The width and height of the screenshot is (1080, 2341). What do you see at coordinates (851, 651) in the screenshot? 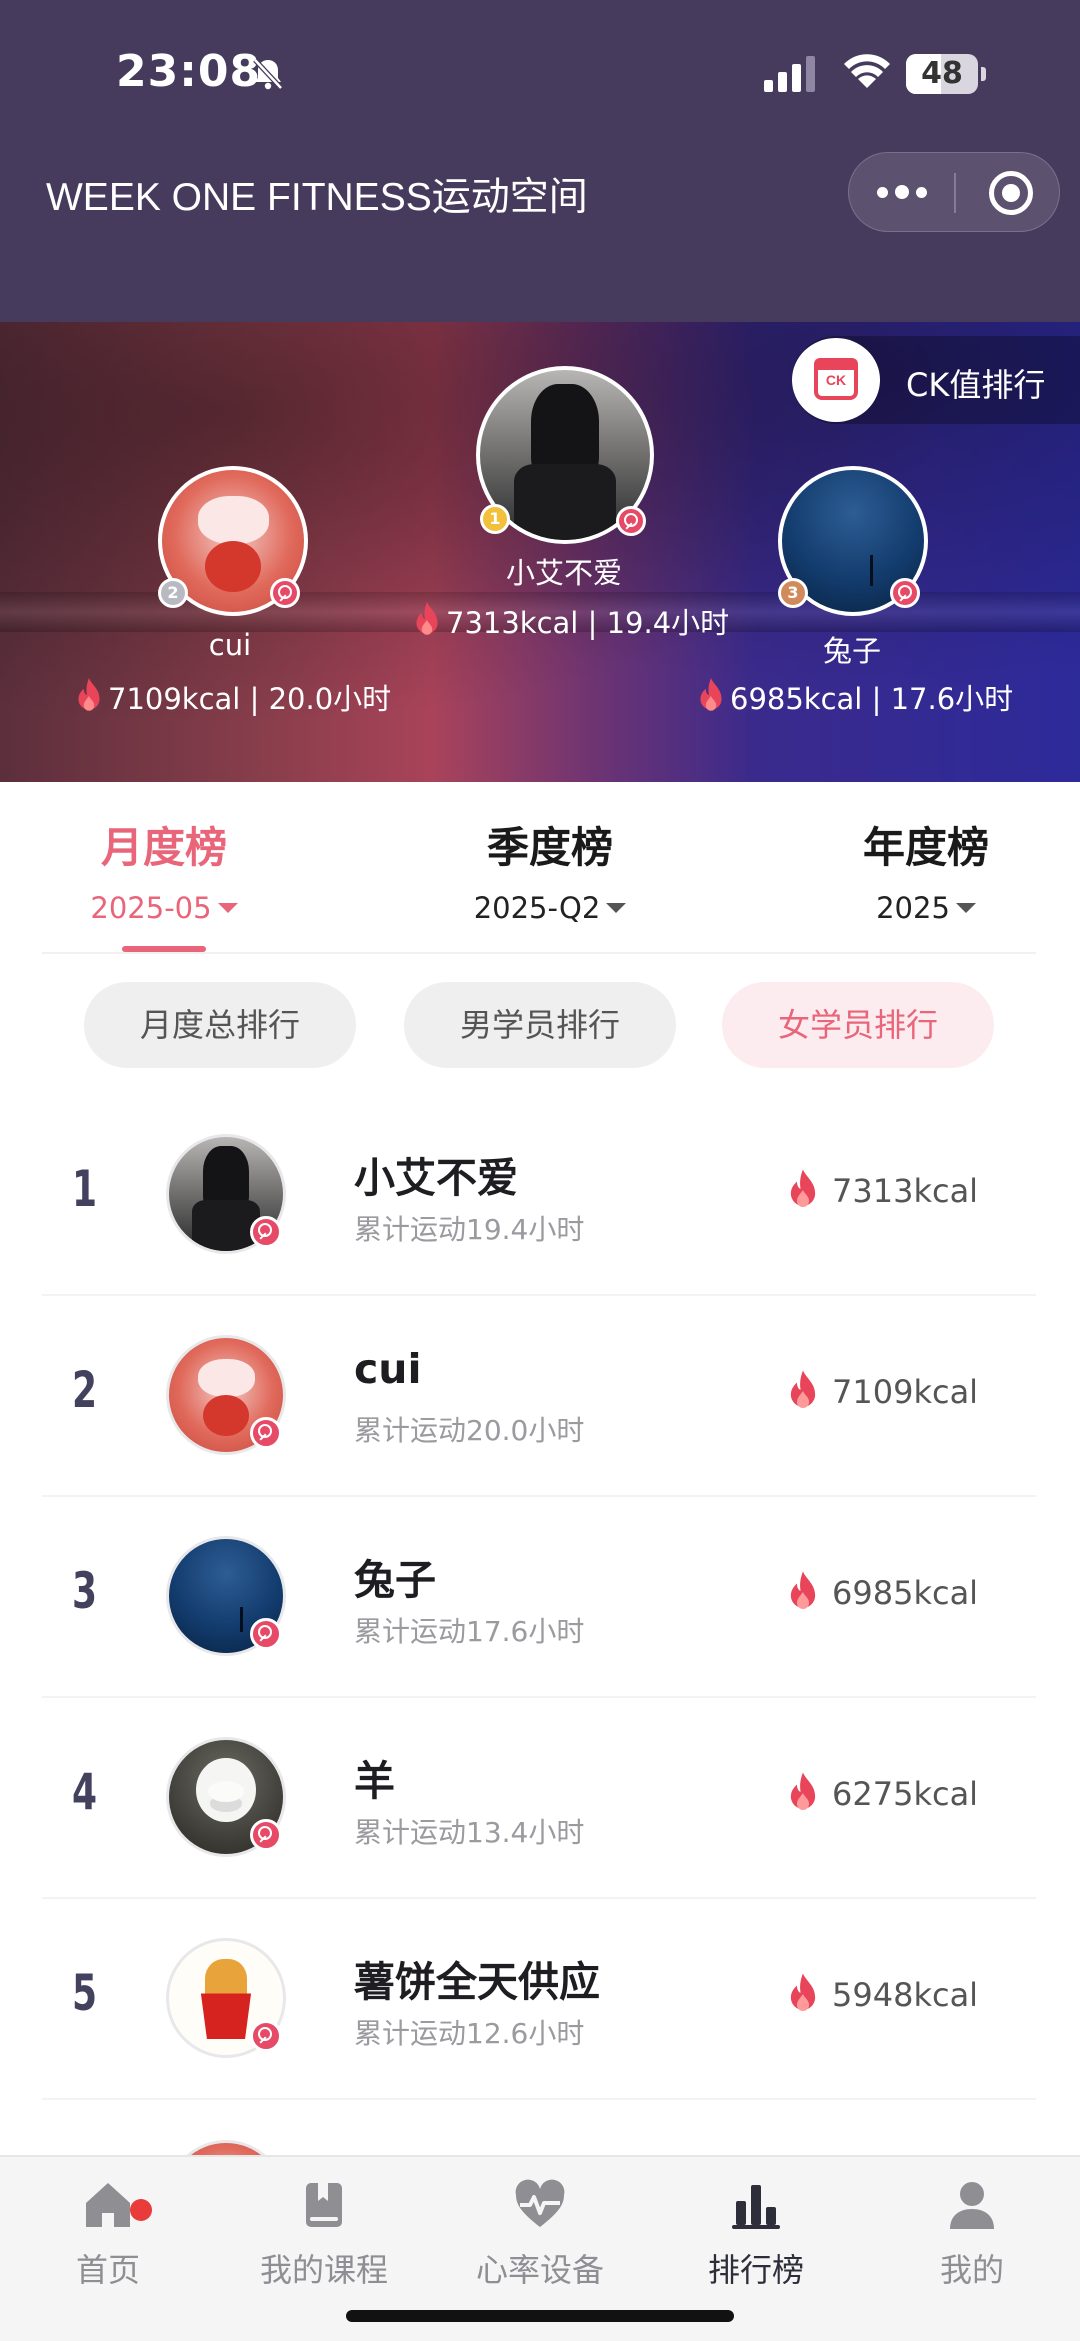
I see `podium-name: 兔子` at bounding box center [851, 651].